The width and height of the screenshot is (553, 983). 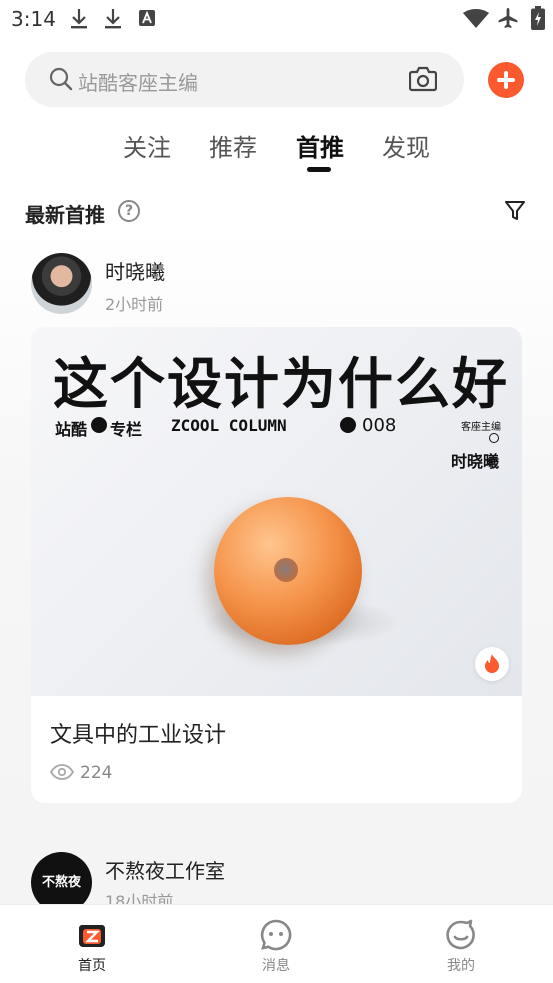 I want to click on cover-column-en: ZCOOL COLUMN, so click(x=229, y=425).